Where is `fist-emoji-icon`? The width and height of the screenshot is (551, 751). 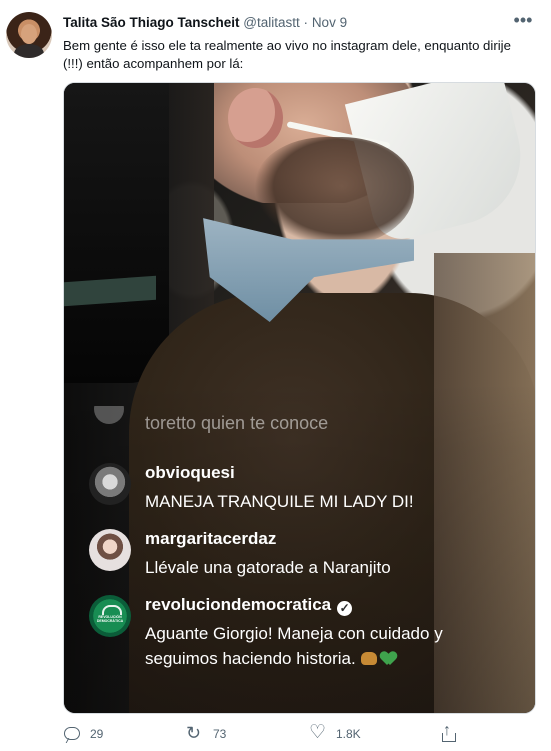
fist-emoji-icon is located at coordinates (368, 658).